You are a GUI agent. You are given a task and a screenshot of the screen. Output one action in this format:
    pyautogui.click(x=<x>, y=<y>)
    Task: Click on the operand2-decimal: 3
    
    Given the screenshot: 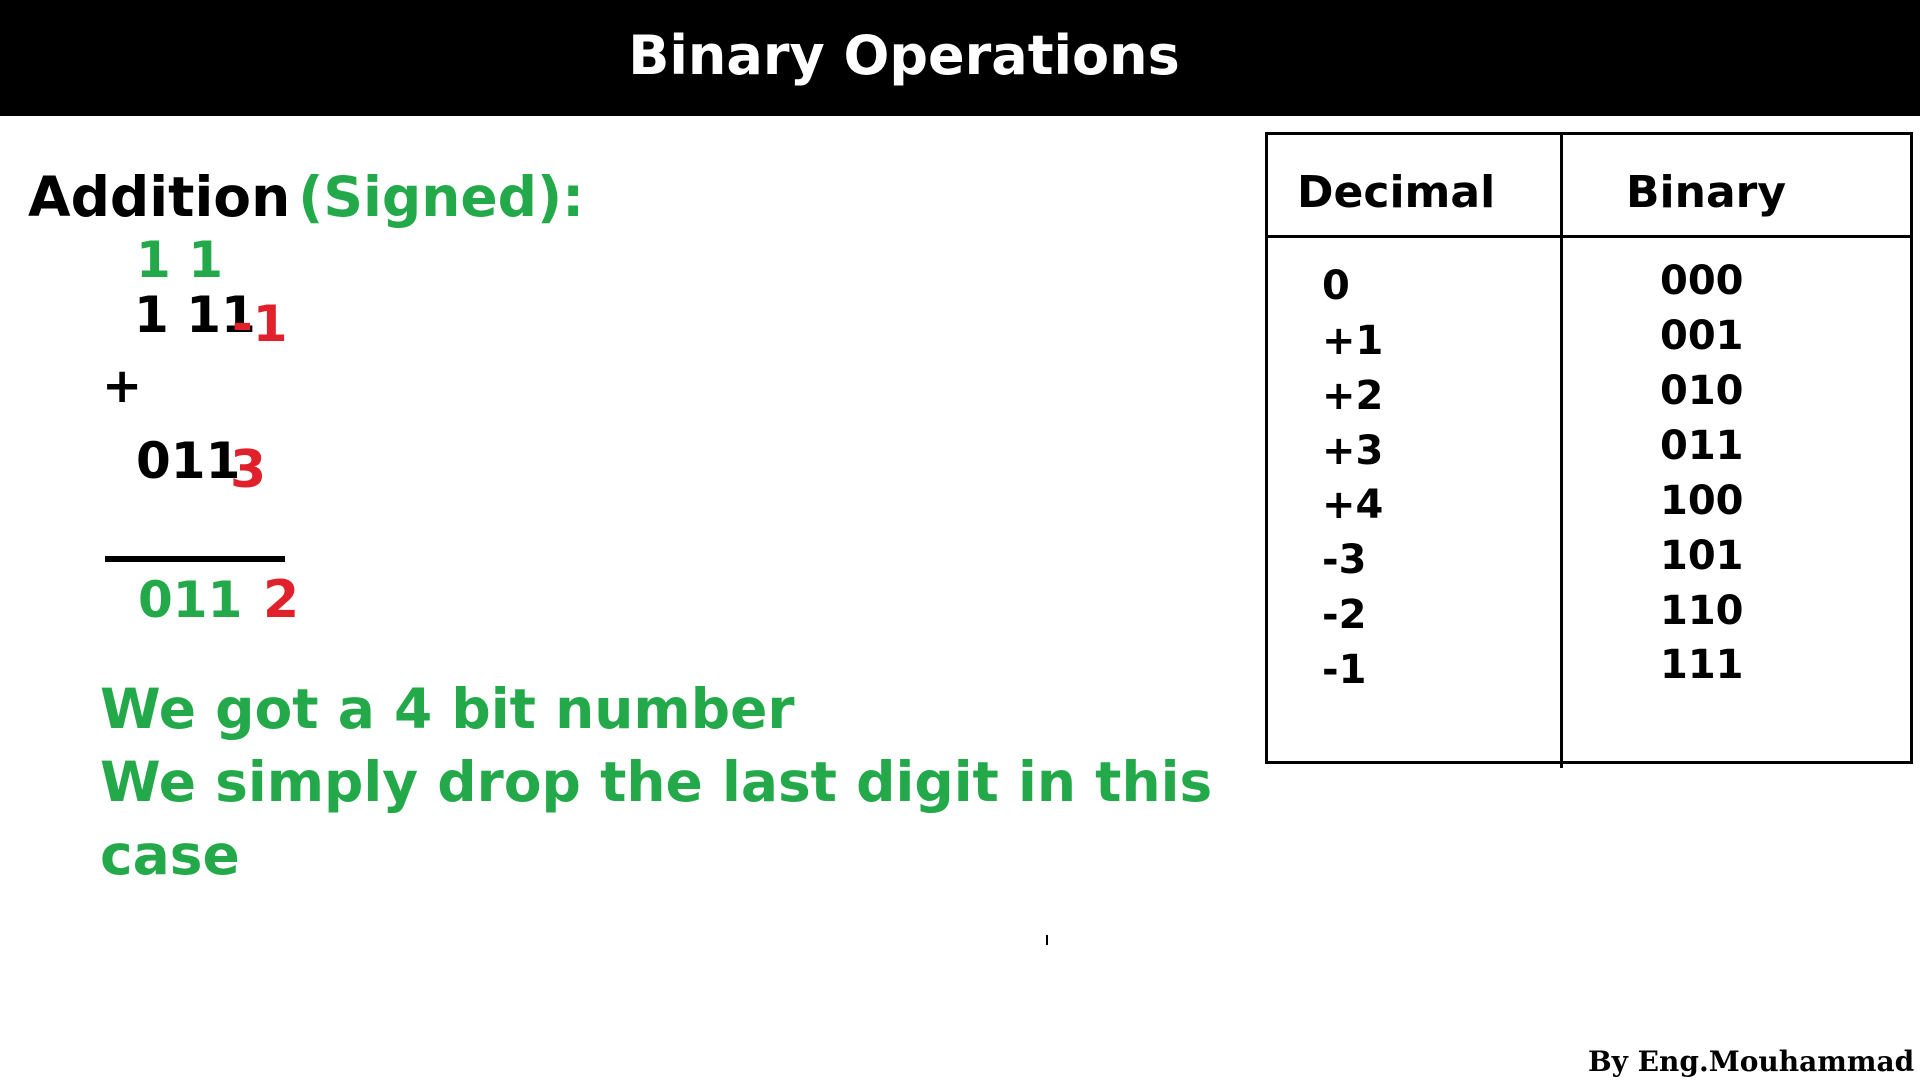 What is the action you would take?
    pyautogui.click(x=248, y=470)
    